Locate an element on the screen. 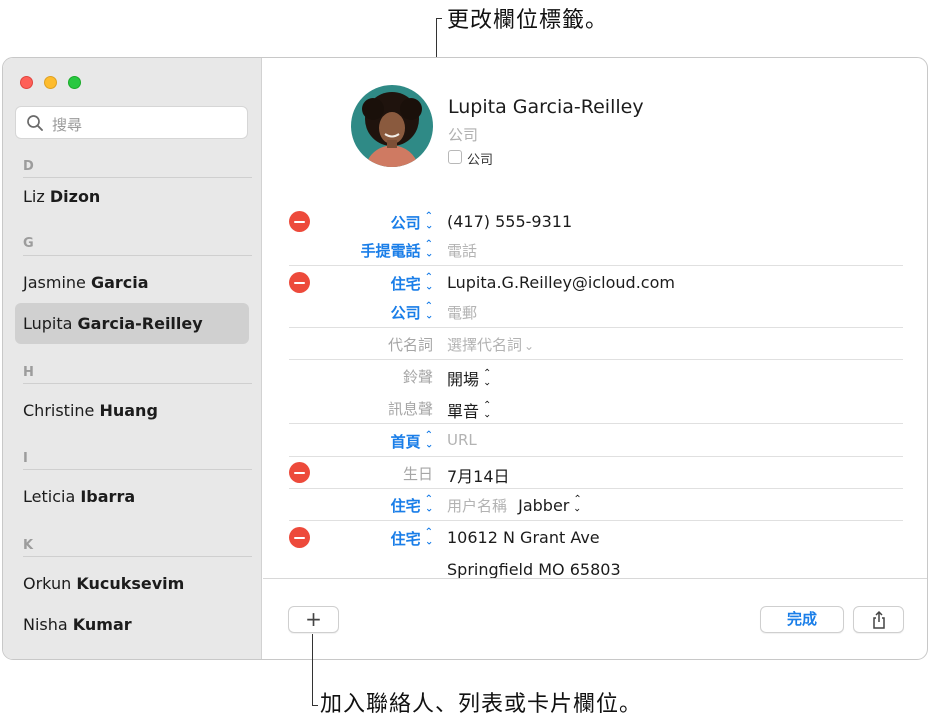 The height and width of the screenshot is (726, 931). im-service-dropdown: Jabber is located at coordinates (543, 505).